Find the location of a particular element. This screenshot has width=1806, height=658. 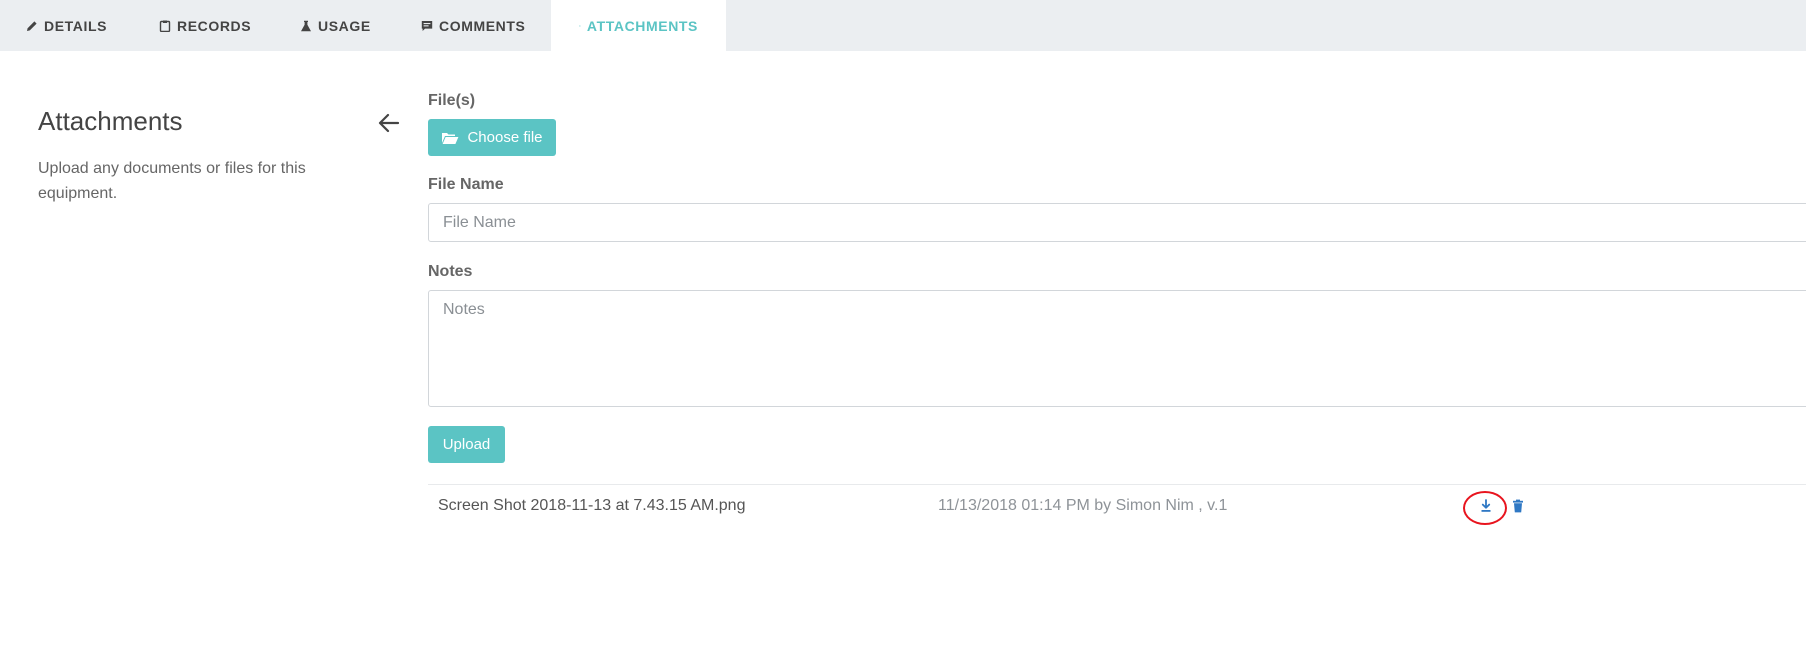

tab-details: DETAILS is located at coordinates (66, 25).